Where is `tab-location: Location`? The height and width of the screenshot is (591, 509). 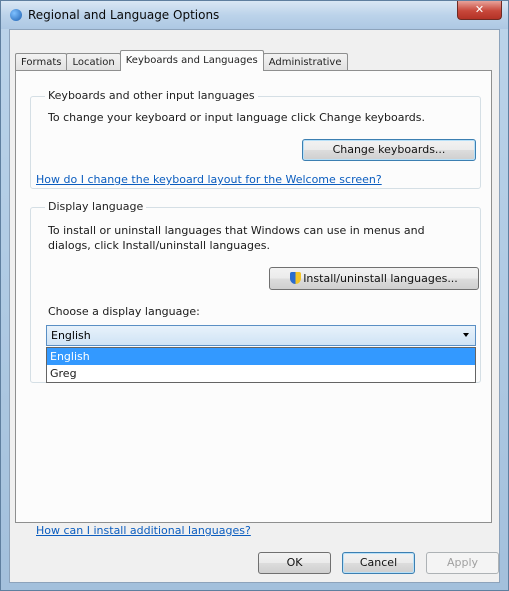 tab-location: Location is located at coordinates (93, 62).